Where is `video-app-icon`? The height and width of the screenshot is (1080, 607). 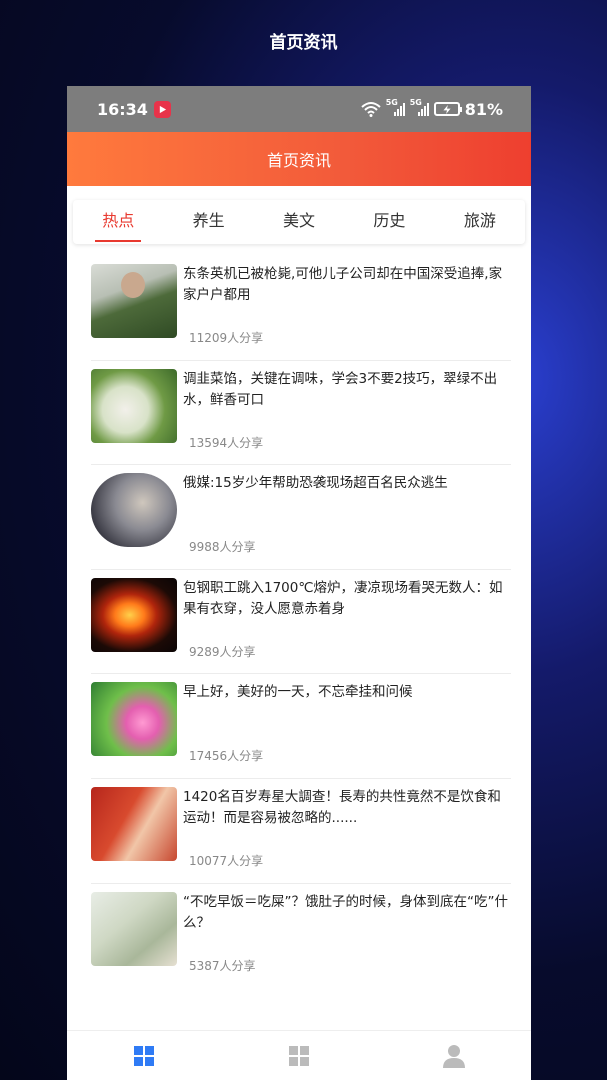
video-app-icon is located at coordinates (162, 109).